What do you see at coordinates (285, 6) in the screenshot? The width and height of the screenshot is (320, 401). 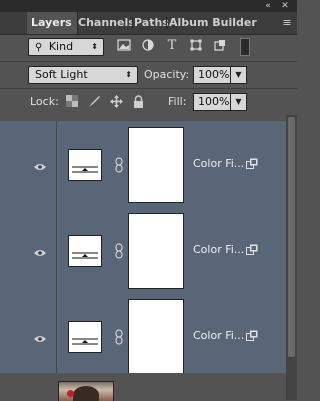 I see `close-panel-icon: ✕` at bounding box center [285, 6].